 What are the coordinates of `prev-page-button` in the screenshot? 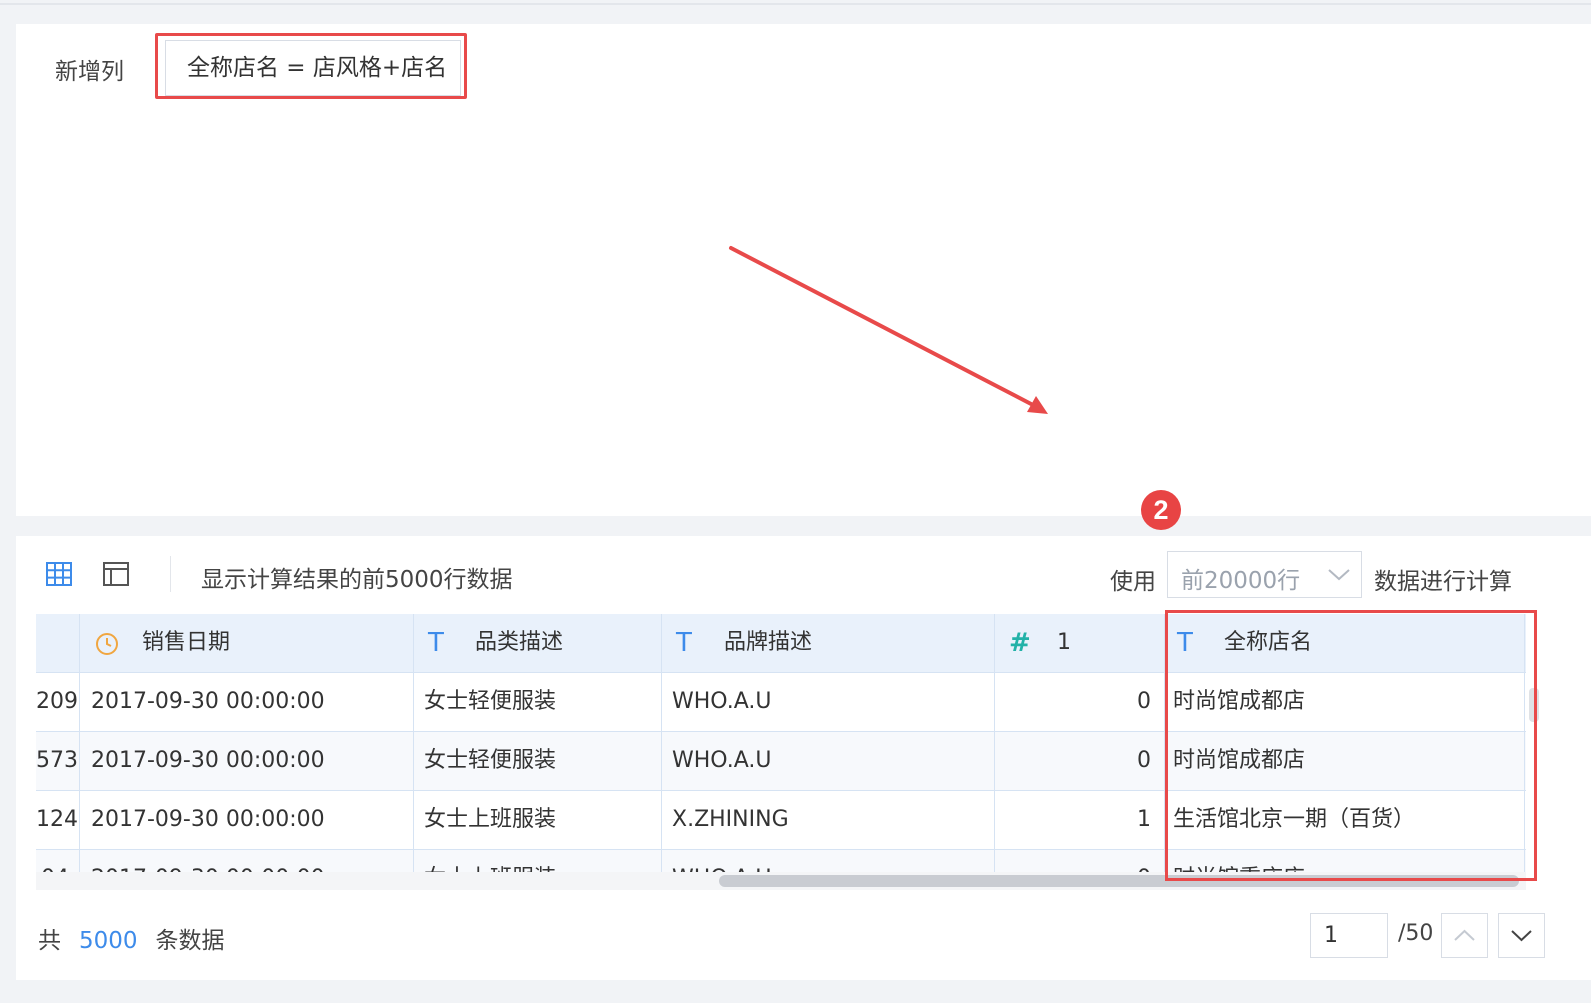 It's located at (1464, 935).